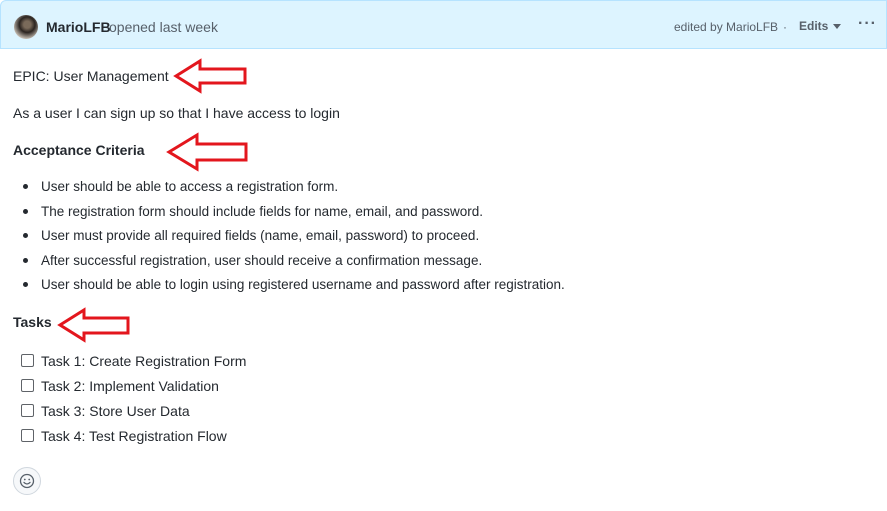 This screenshot has width=887, height=511. I want to click on smiley-icon, so click(27, 481).